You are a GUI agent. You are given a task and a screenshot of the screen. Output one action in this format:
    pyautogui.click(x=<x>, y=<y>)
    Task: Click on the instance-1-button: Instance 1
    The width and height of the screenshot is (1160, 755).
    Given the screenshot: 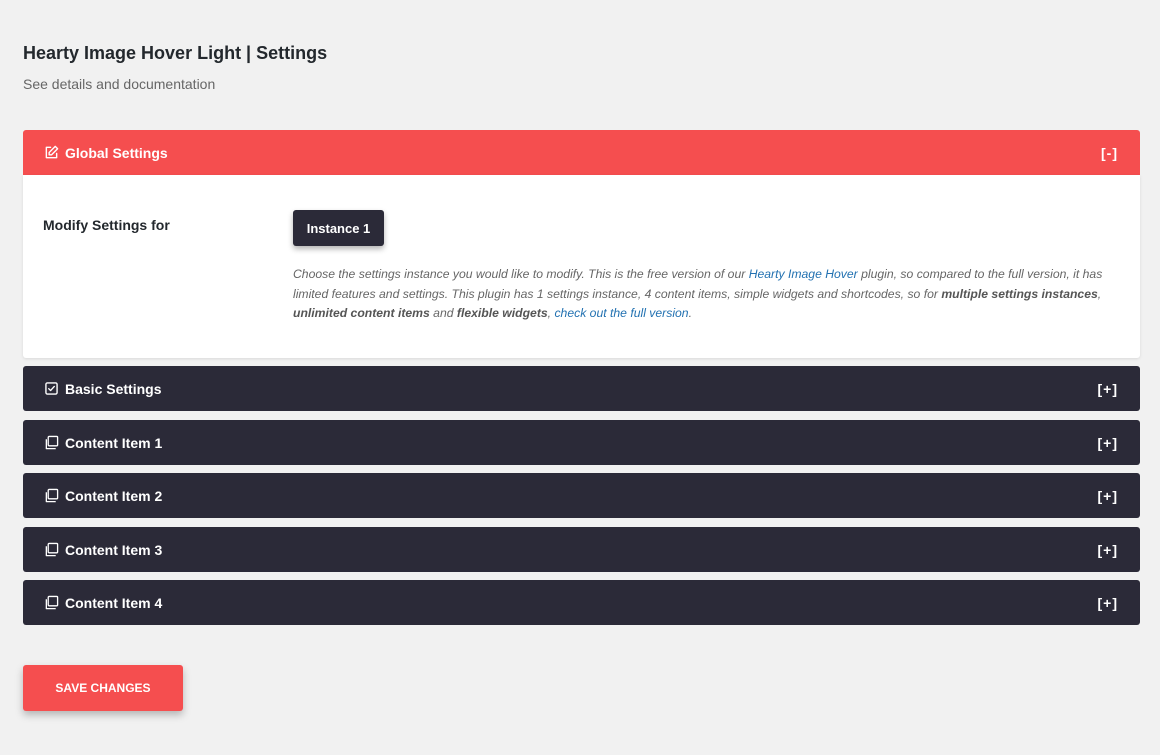 What is the action you would take?
    pyautogui.click(x=338, y=228)
    